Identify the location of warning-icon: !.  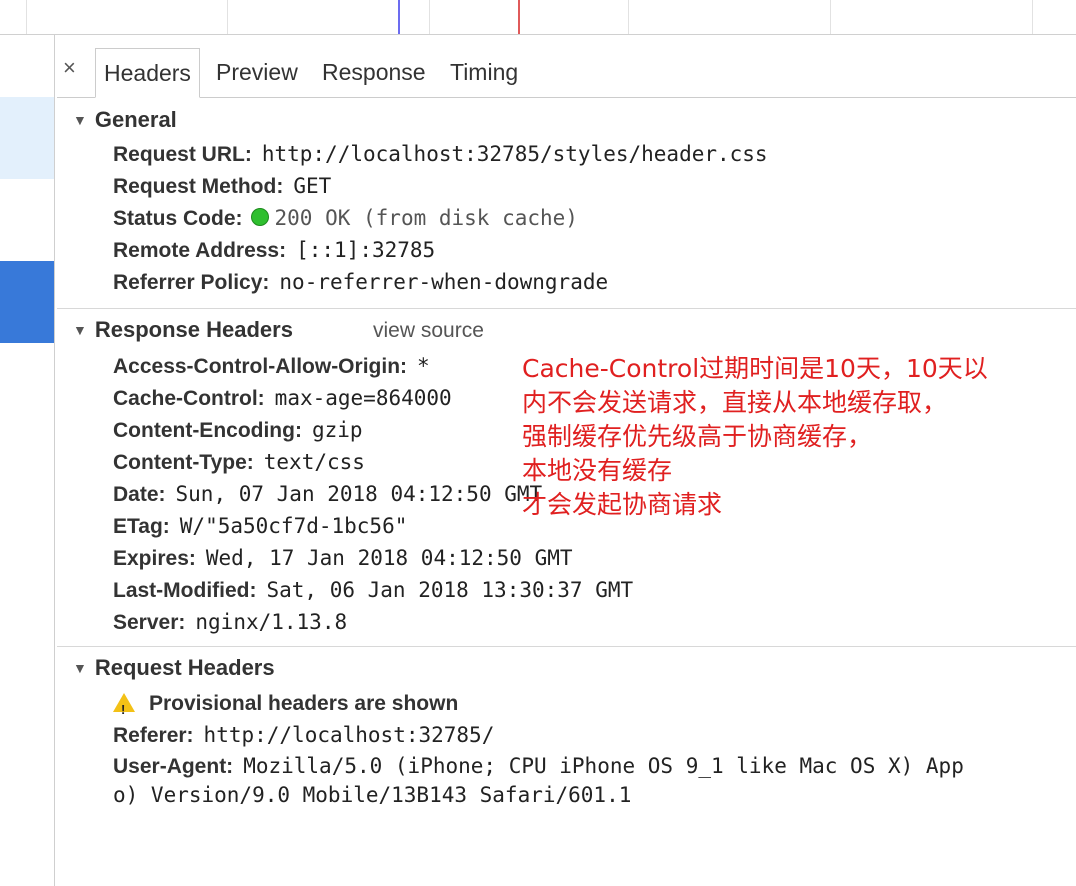
(124, 705).